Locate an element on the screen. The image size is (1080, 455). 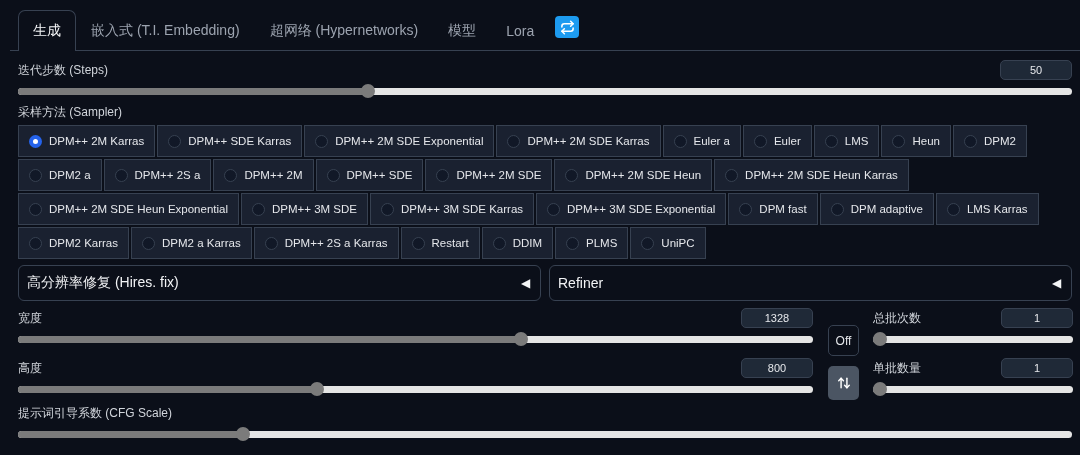
radio-option: DPM++ 2M Karras is located at coordinates (87, 141).